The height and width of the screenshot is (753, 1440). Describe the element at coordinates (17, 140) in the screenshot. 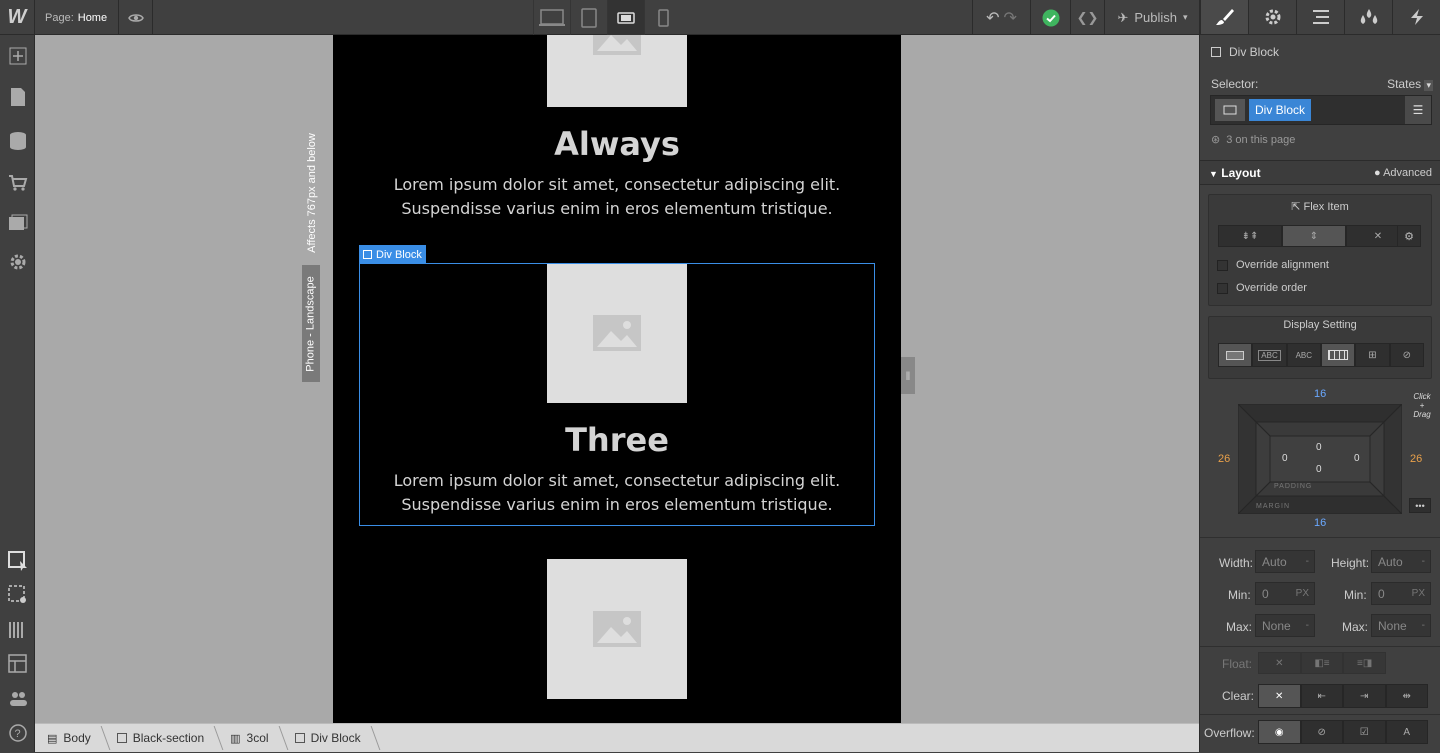

I see `cms-icon` at that location.